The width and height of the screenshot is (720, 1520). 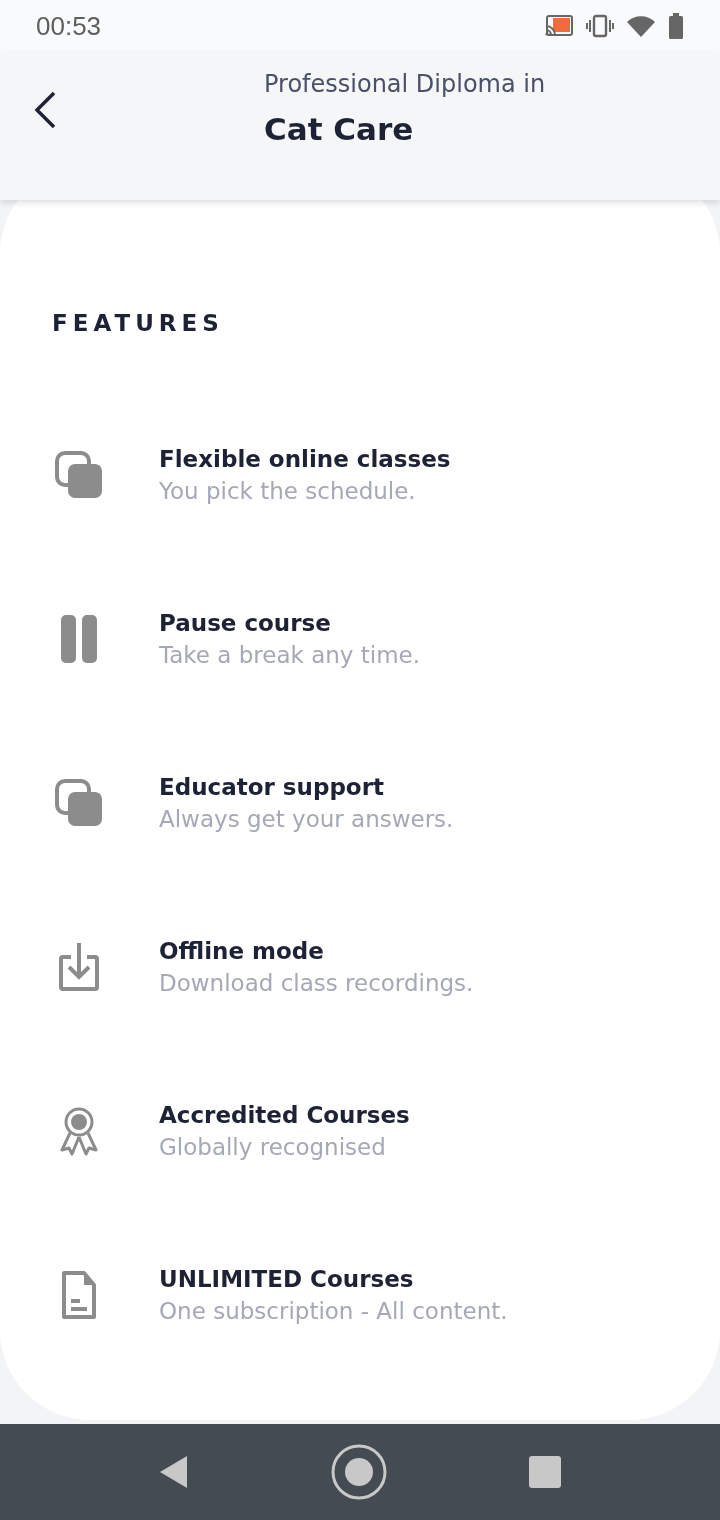 I want to click on feature-title: Flexible online classes, so click(x=305, y=459).